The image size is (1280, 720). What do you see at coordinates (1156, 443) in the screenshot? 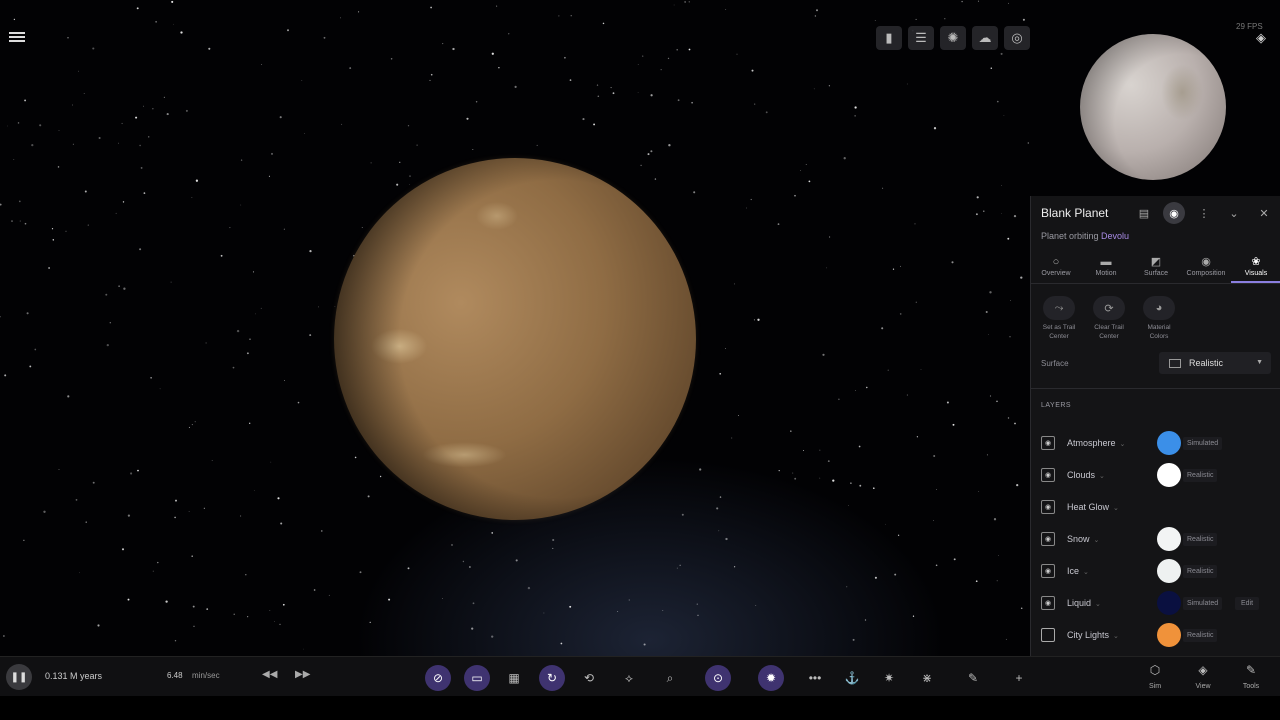
I see `layer-row: ◉ Atmosphere ⌄ Simulated` at bounding box center [1156, 443].